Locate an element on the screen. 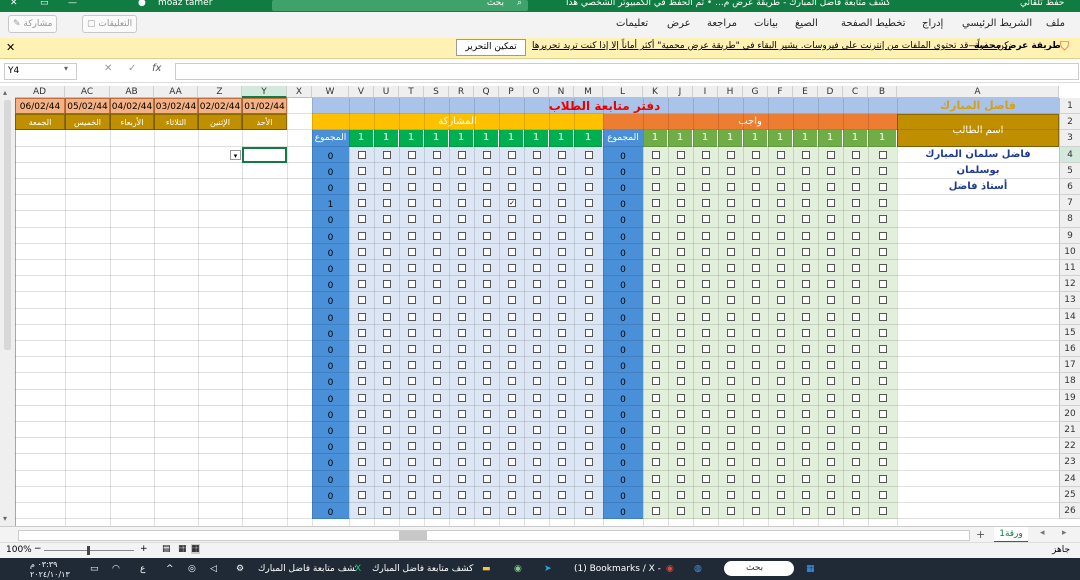 This screenshot has height=580, width=1080. column-header-c: C is located at coordinates (855, 92).